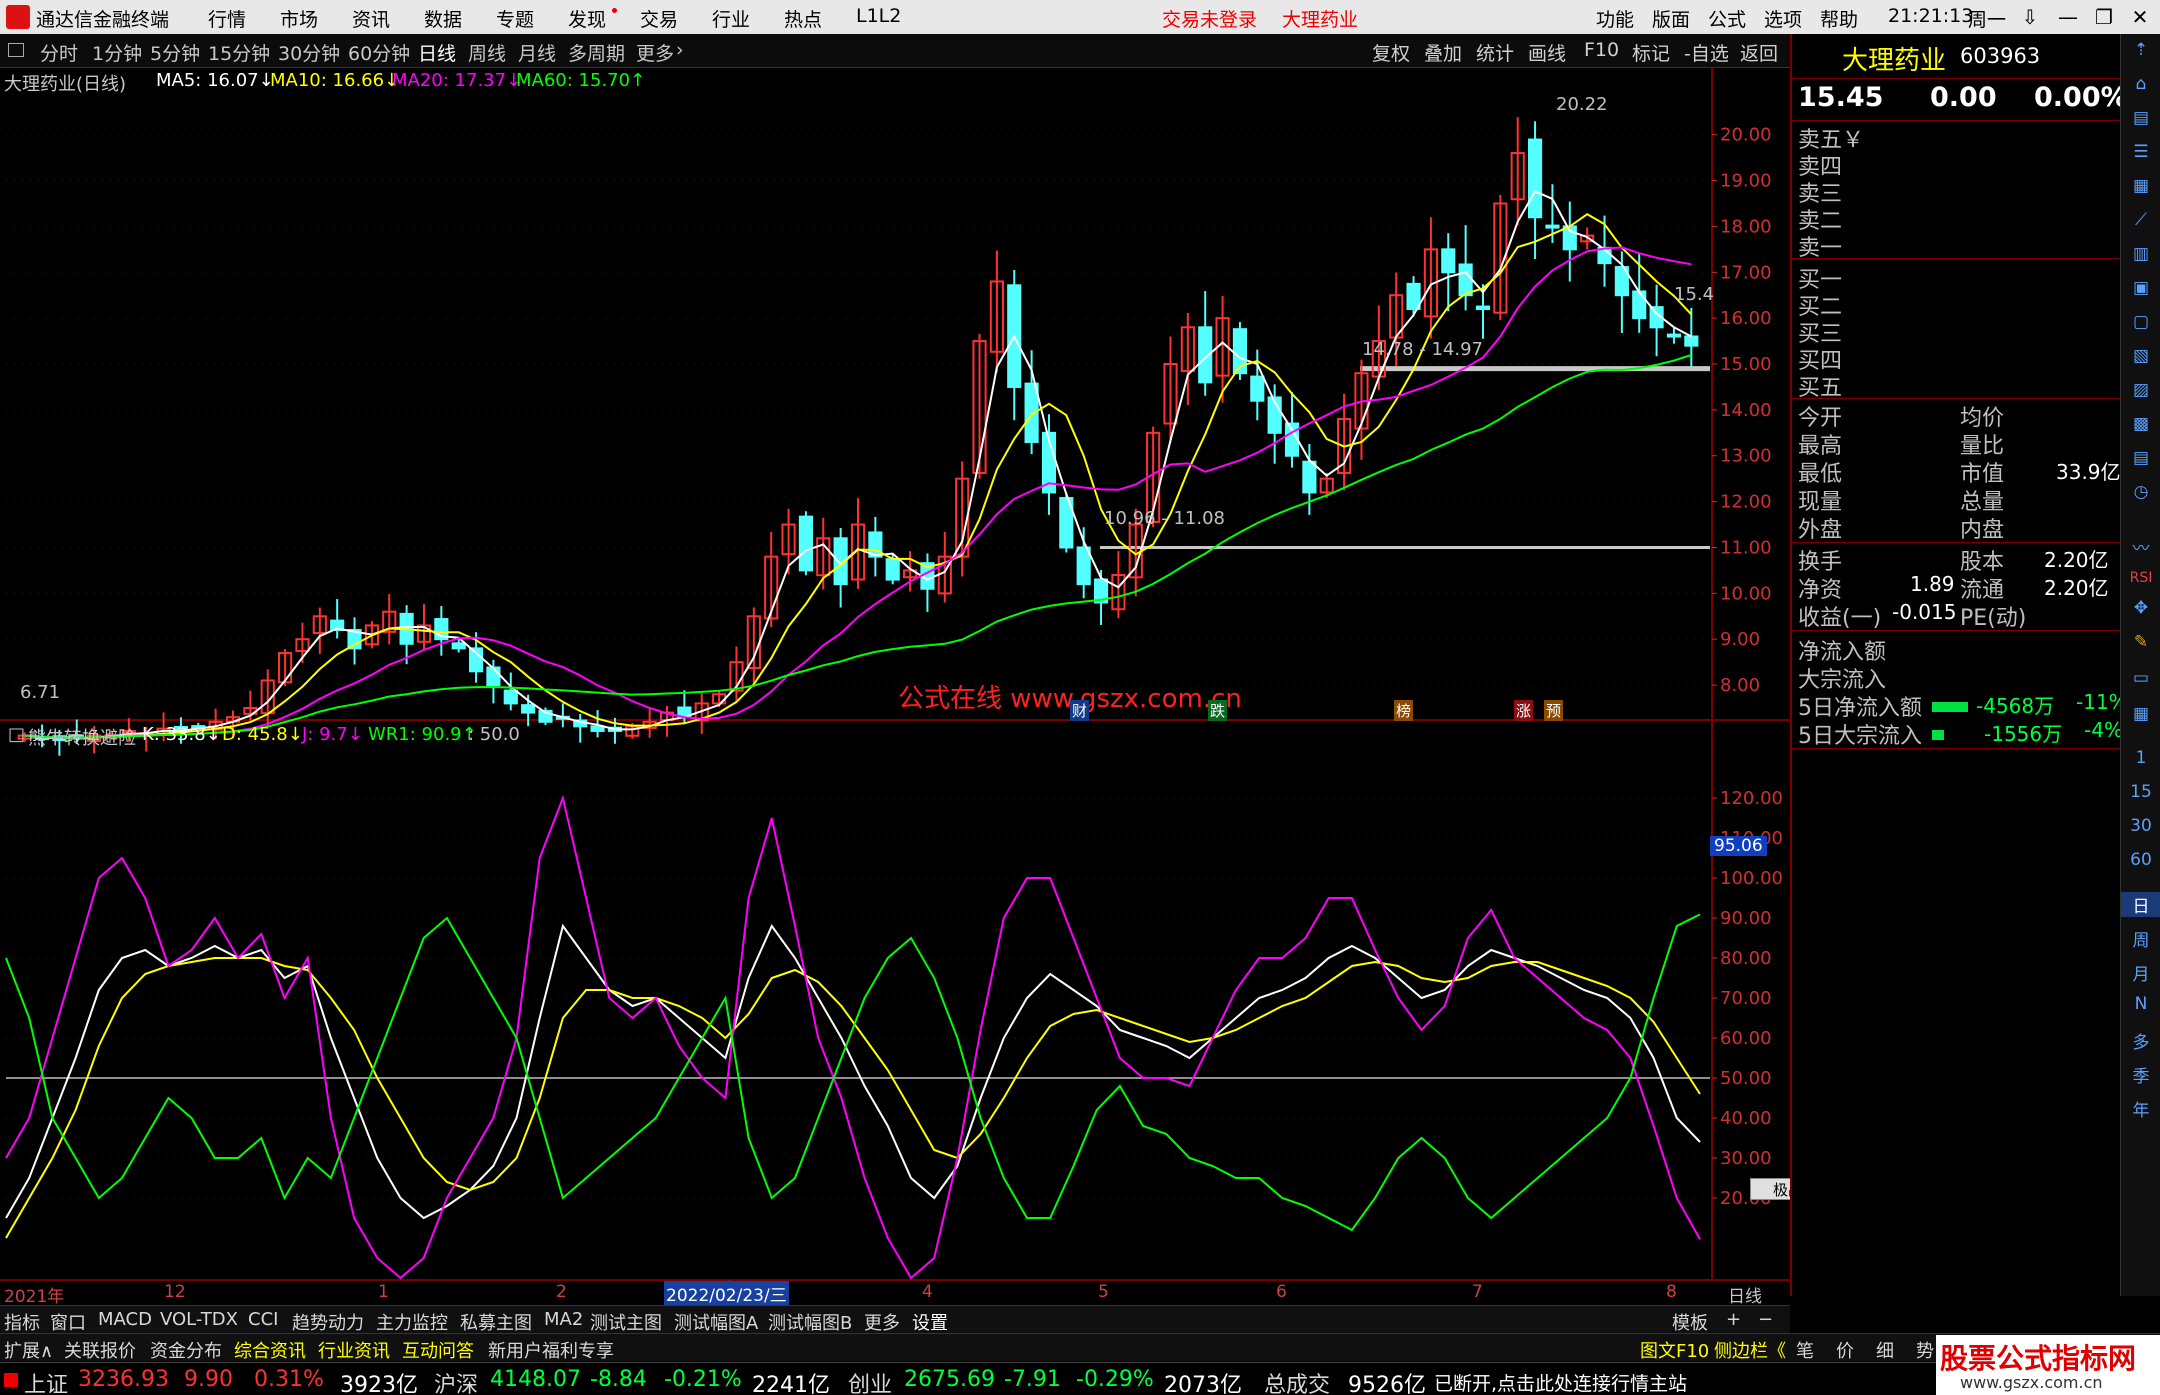 This screenshot has width=2160, height=1395. What do you see at coordinates (2104, 17) in the screenshot?
I see `restore-icon: ❐` at bounding box center [2104, 17].